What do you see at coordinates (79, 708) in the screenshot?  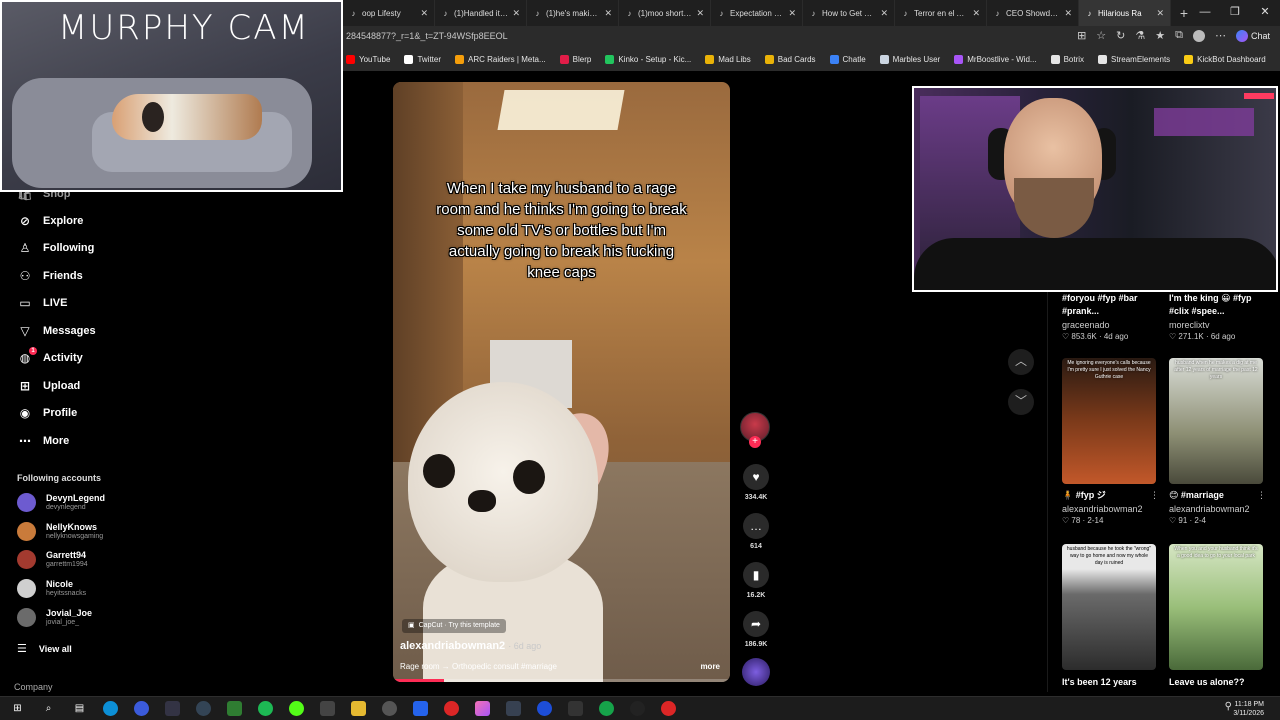 I see `task-view-icon: ▤` at bounding box center [79, 708].